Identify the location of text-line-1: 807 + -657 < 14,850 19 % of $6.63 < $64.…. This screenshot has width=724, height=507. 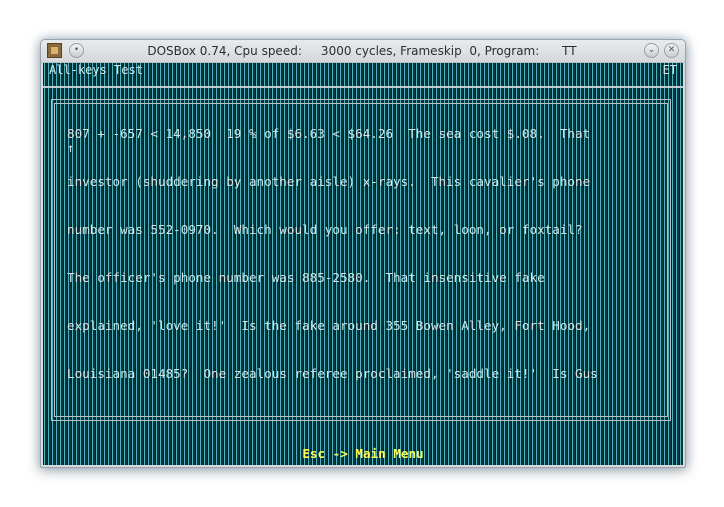
(329, 133).